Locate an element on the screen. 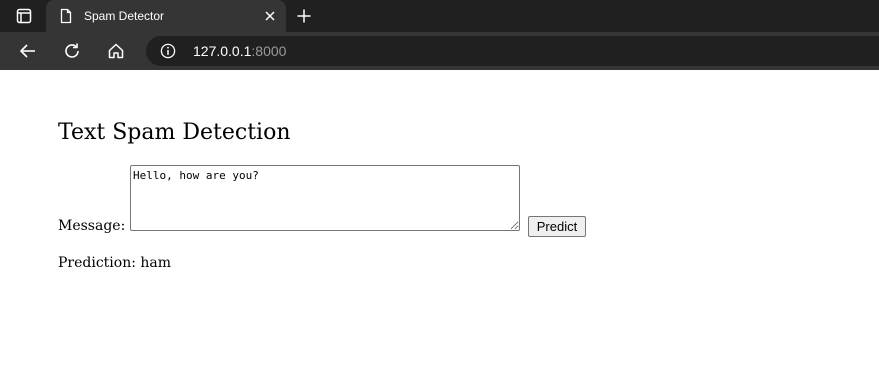 The height and width of the screenshot is (388, 879). prediction-result: Prediction: ham is located at coordinates (114, 263).